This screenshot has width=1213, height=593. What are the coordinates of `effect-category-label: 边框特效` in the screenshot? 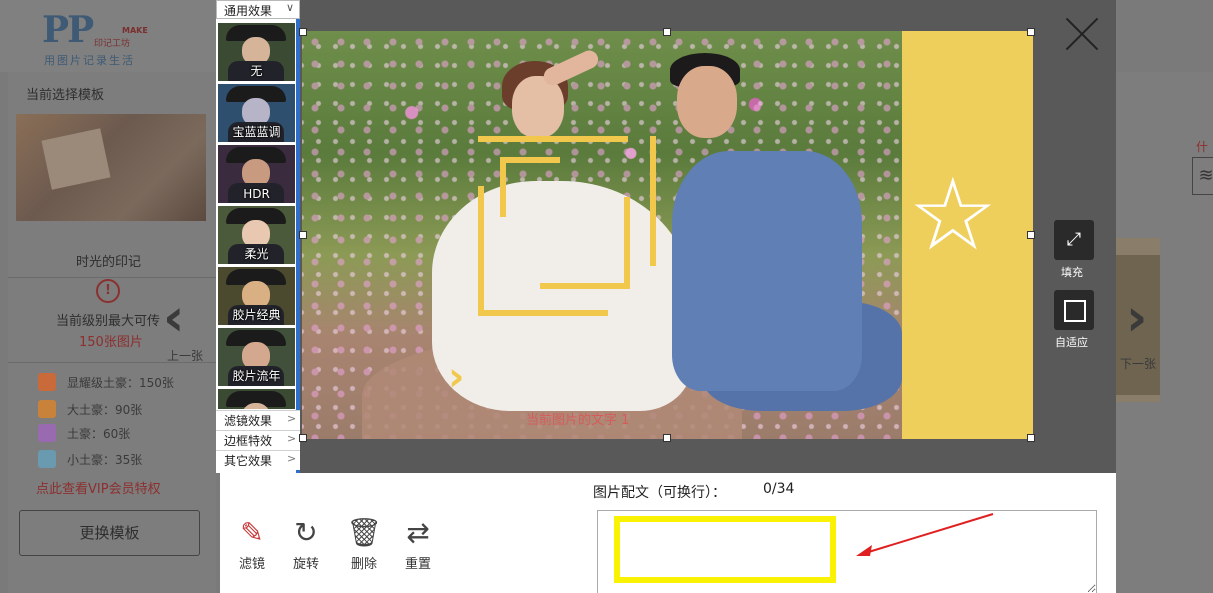 It's located at (248, 441).